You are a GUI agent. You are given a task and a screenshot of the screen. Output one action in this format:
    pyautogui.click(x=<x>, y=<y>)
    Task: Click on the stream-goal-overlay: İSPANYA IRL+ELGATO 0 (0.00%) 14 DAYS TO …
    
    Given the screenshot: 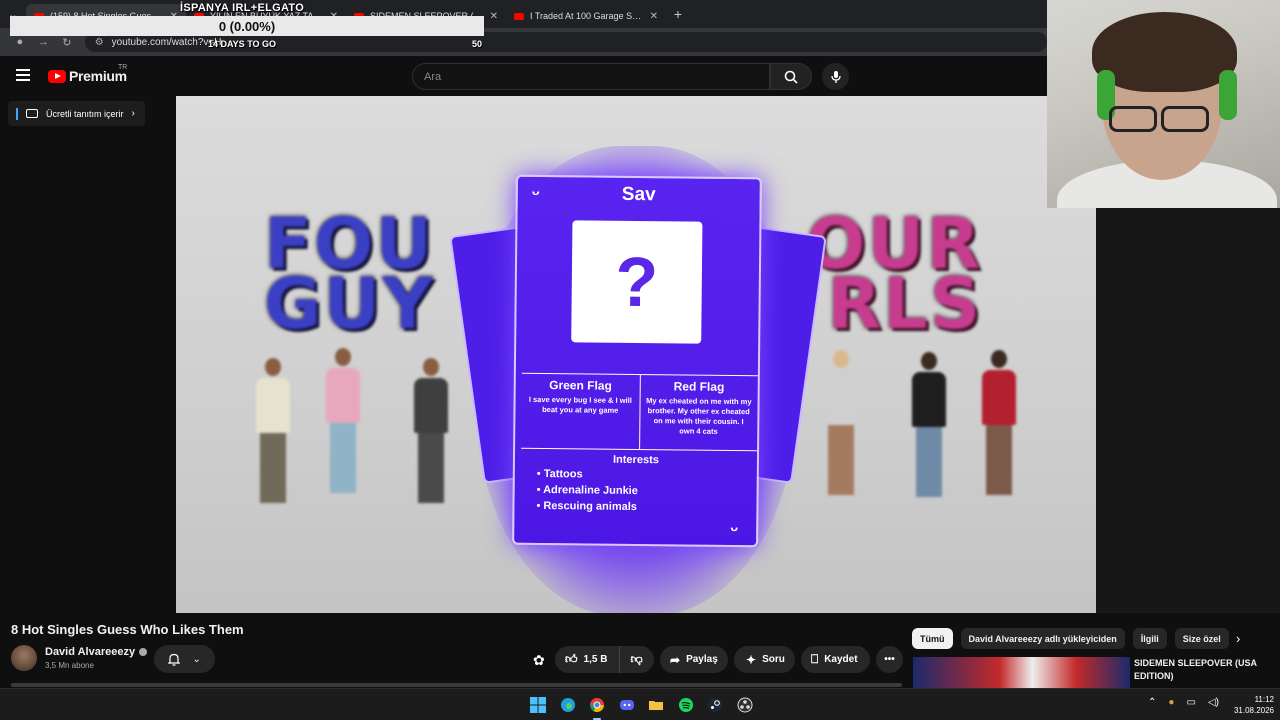 What is the action you would take?
    pyautogui.click(x=247, y=26)
    